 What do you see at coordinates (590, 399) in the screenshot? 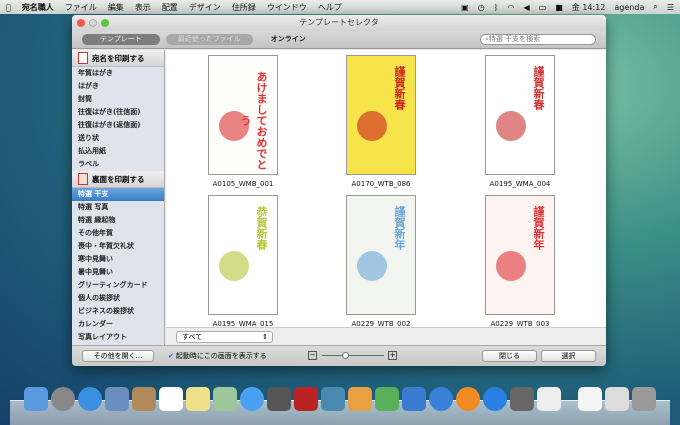
I see `document-icon` at bounding box center [590, 399].